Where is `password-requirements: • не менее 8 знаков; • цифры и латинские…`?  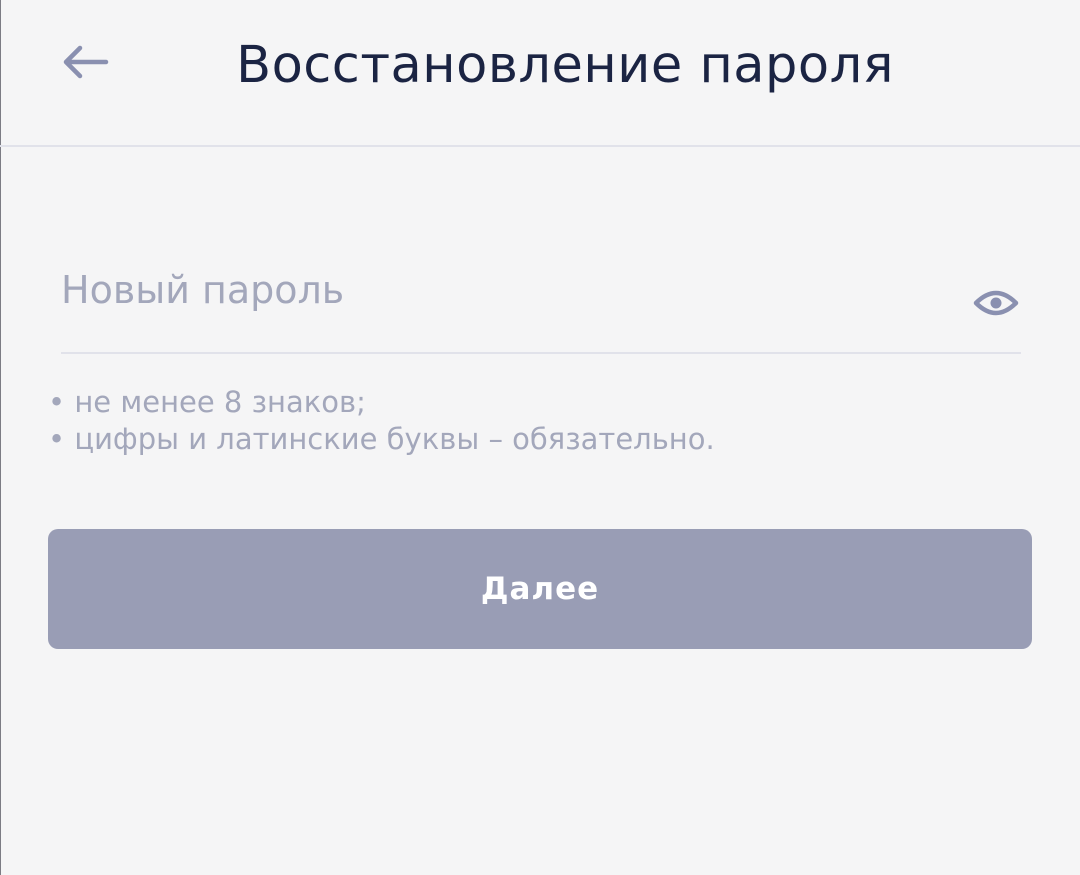 password-requirements: • не менее 8 знаков; • цифры и латинские… is located at coordinates (498, 421).